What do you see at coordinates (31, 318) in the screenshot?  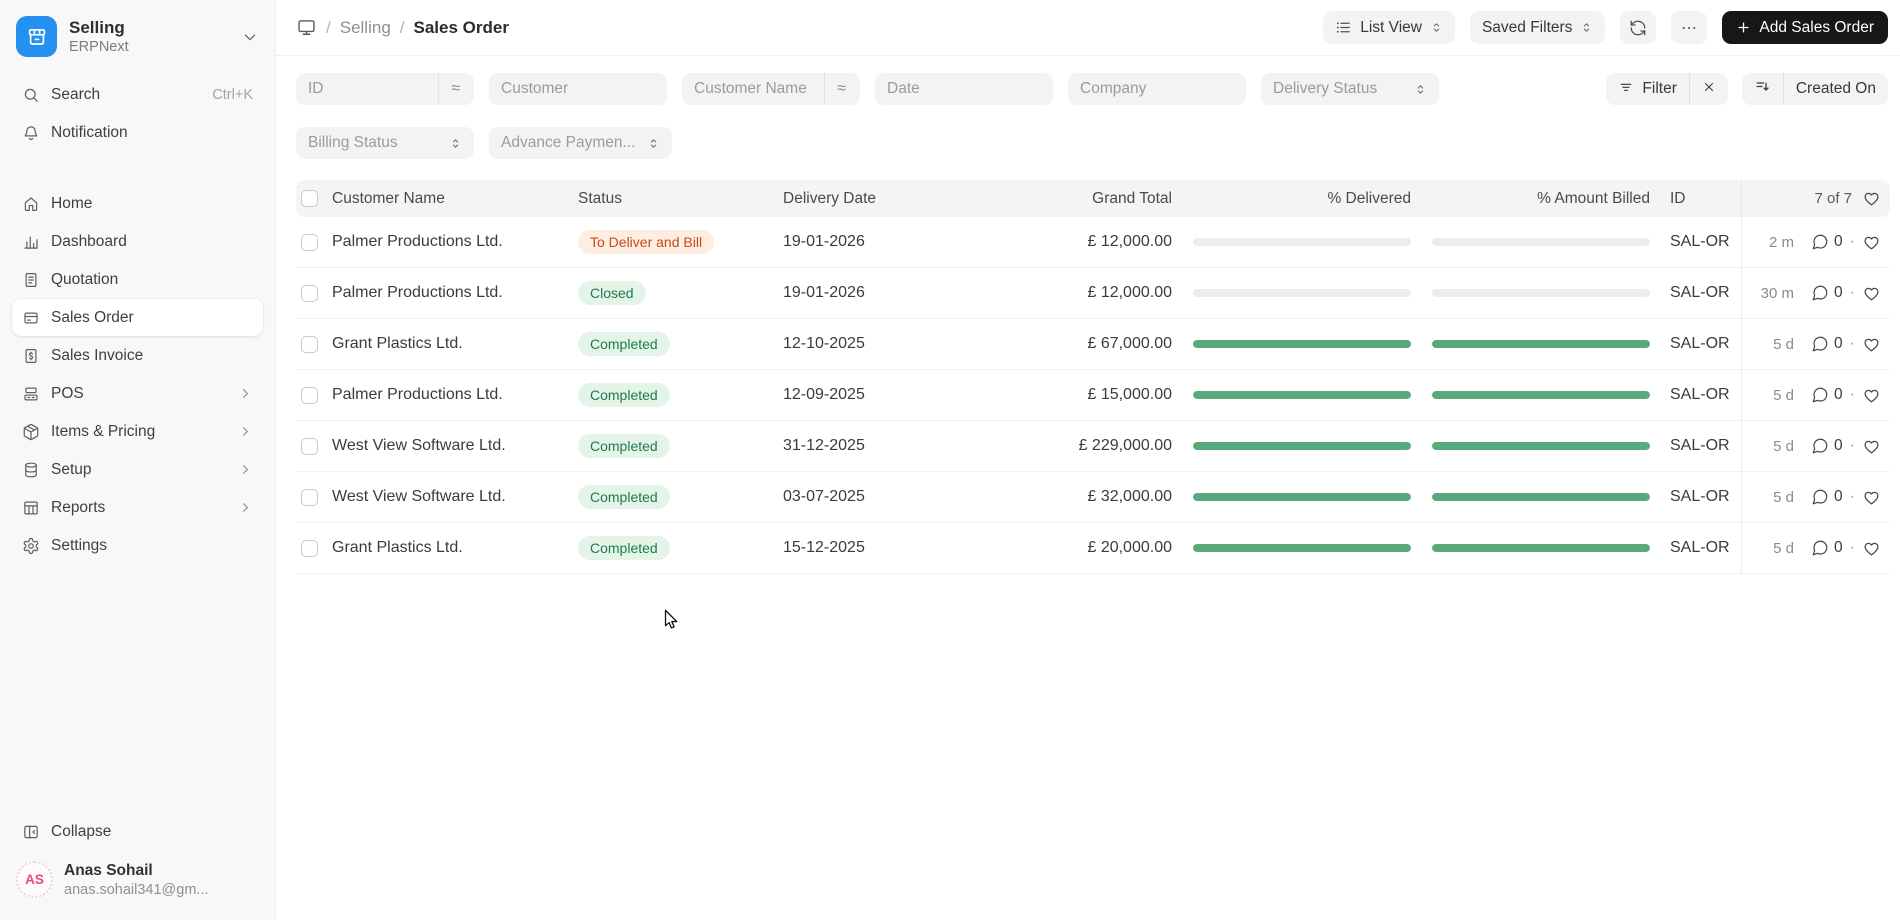 I see `sales-order-icon` at bounding box center [31, 318].